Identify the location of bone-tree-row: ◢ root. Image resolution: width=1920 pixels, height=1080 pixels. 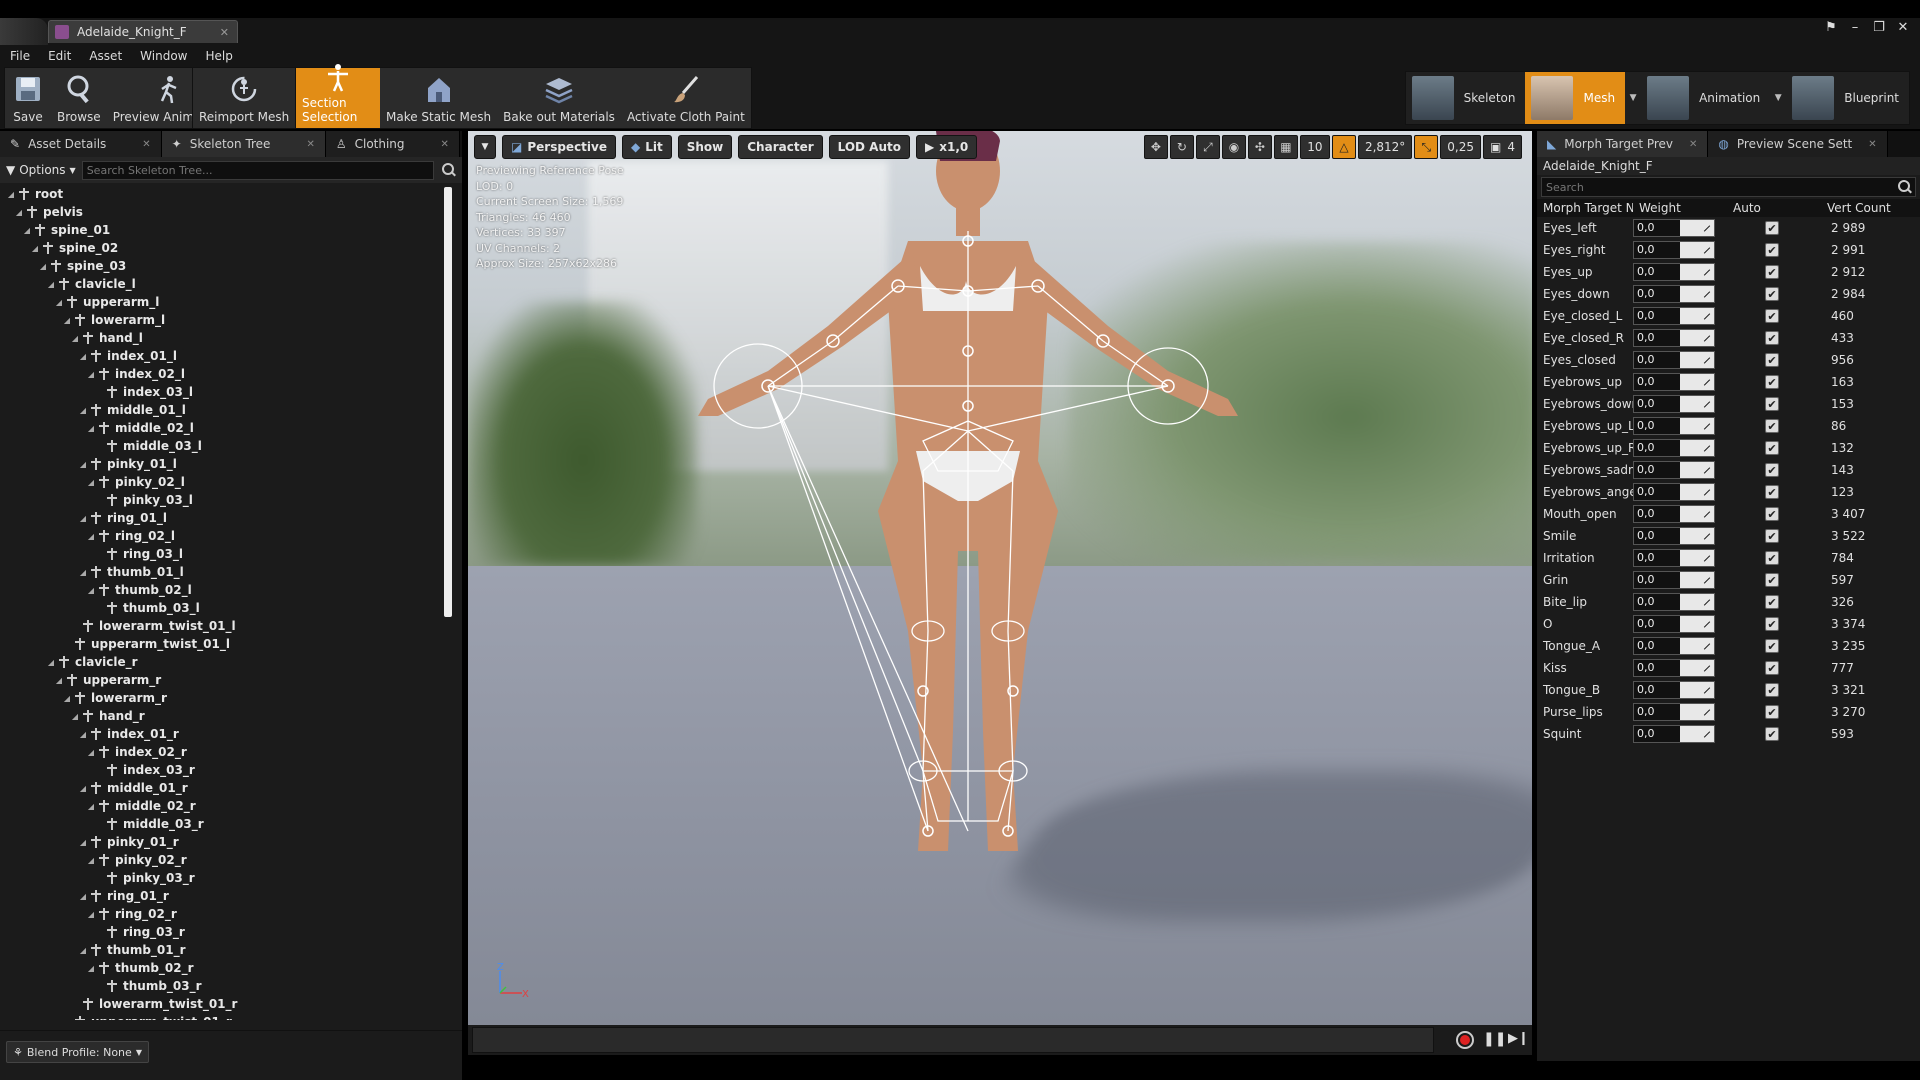
(225, 194).